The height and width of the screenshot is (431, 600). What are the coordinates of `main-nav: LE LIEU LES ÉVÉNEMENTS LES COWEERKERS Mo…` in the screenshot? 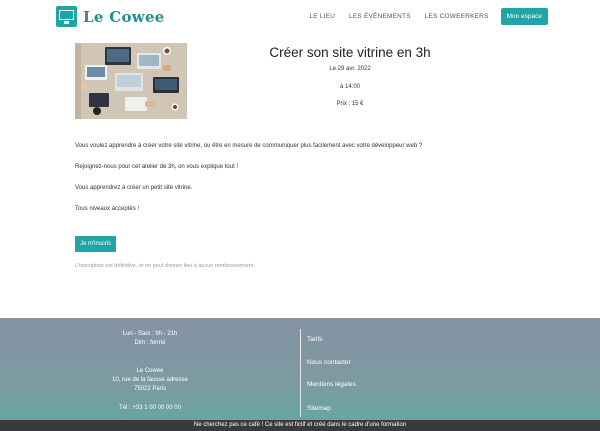 It's located at (421, 16).